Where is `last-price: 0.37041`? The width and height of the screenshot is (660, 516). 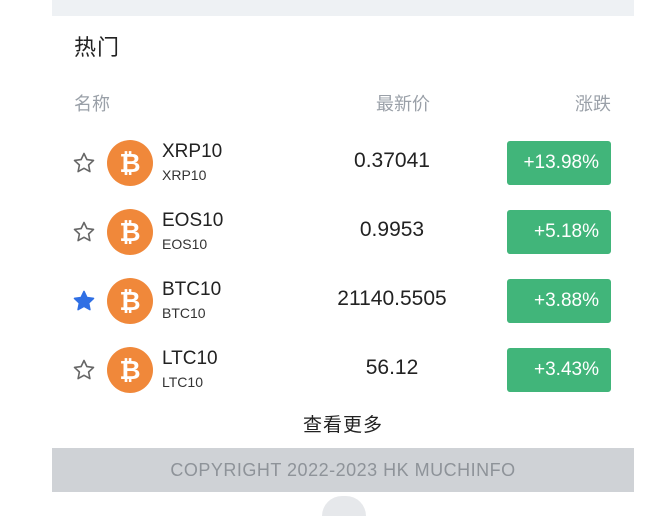 last-price: 0.37041 is located at coordinates (392, 160).